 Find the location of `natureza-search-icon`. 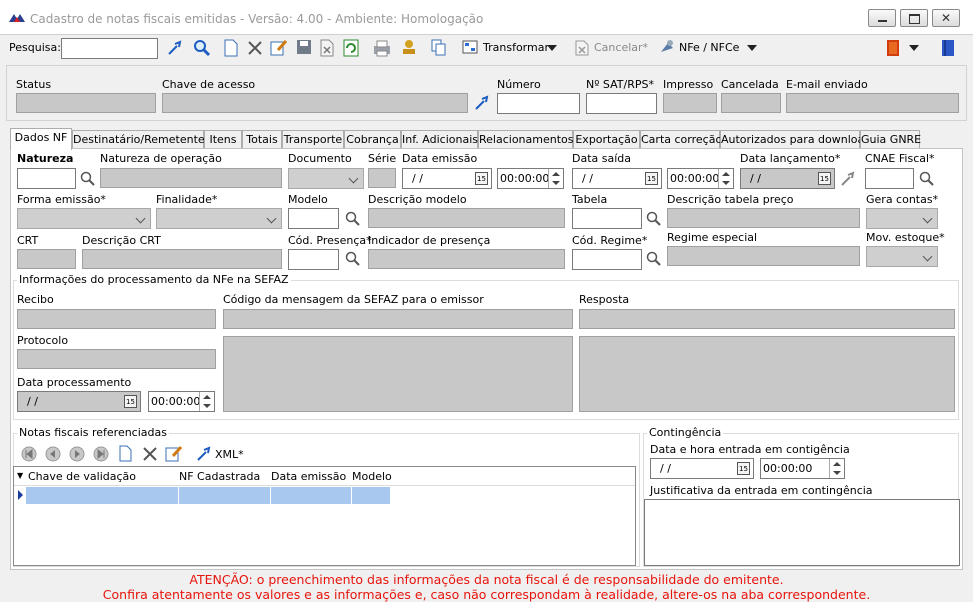

natureza-search-icon is located at coordinates (87, 178).